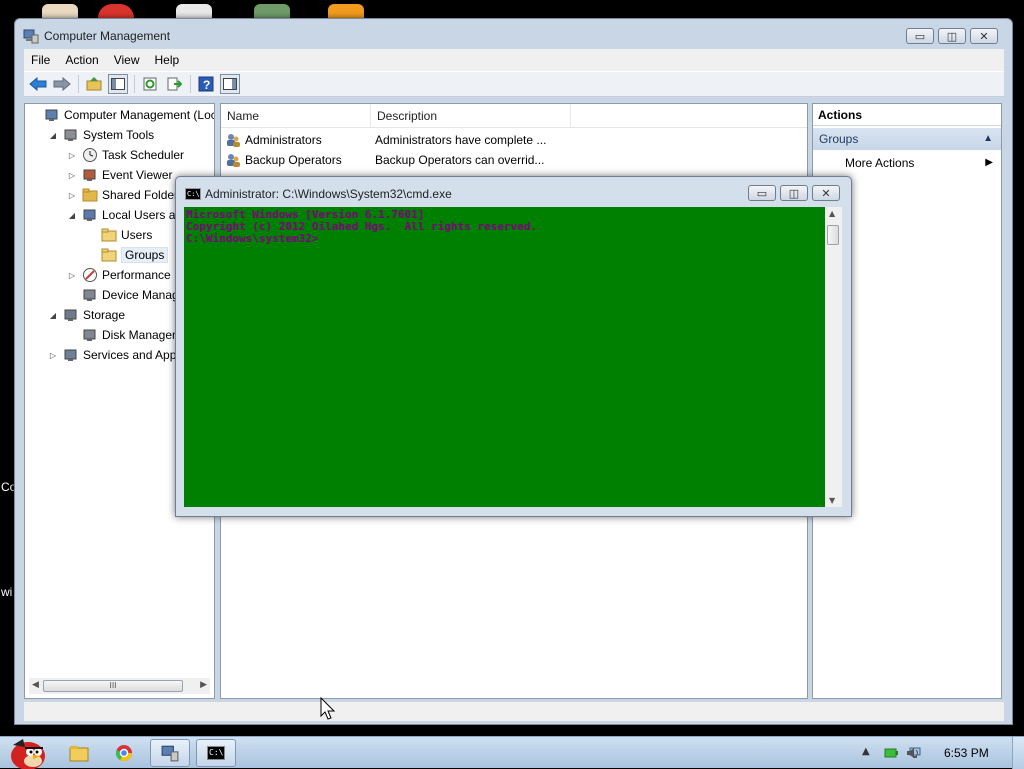 This screenshot has height=769, width=1024. What do you see at coordinates (167, 60) in the screenshot?
I see `menu-help: Help` at bounding box center [167, 60].